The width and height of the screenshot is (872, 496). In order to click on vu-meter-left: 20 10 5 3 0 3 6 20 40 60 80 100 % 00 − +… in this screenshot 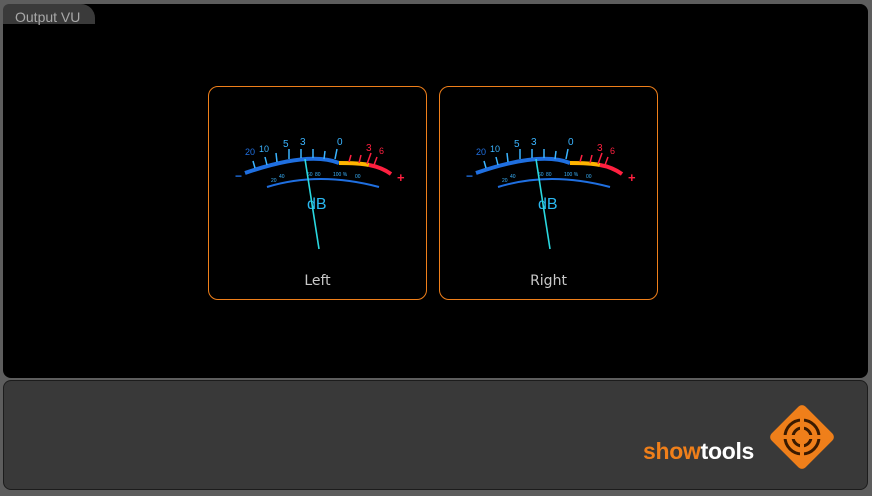, I will do `click(317, 193)`.